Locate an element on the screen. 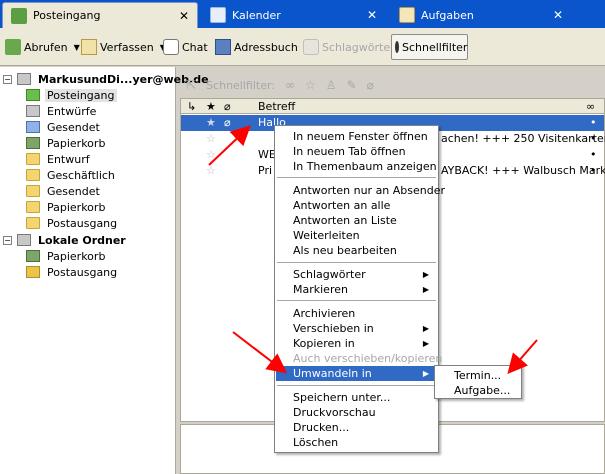  attachment-filter-icon: ⌀ is located at coordinates (370, 85).